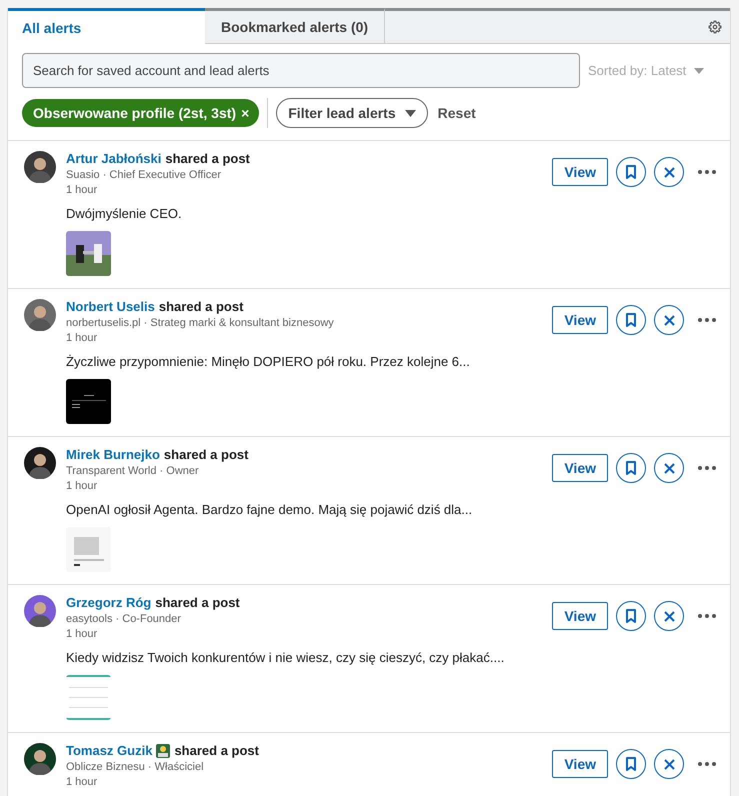 The height and width of the screenshot is (796, 739). Describe the element at coordinates (114, 158) in the screenshot. I see `profile-link: Artur Jabłoński` at that location.